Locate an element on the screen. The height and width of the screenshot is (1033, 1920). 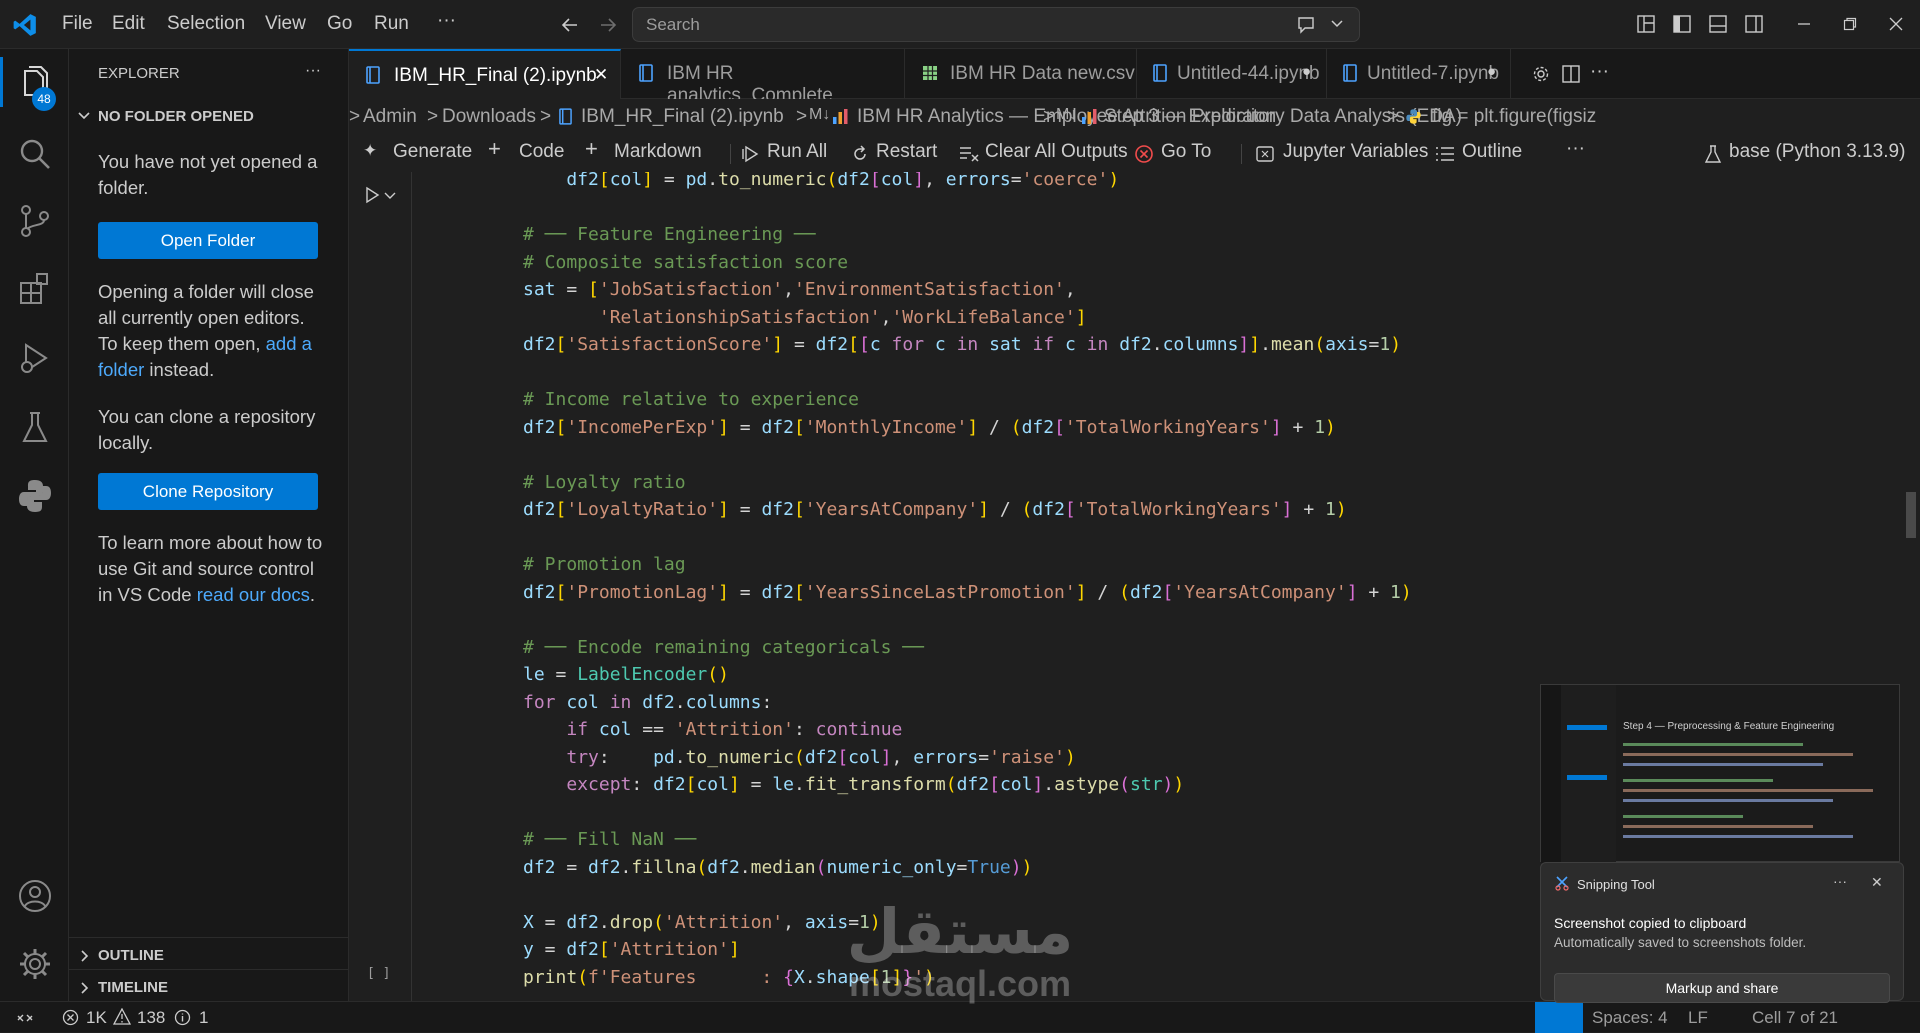
toolbar-more-button: ··· is located at coordinates (1575, 149).